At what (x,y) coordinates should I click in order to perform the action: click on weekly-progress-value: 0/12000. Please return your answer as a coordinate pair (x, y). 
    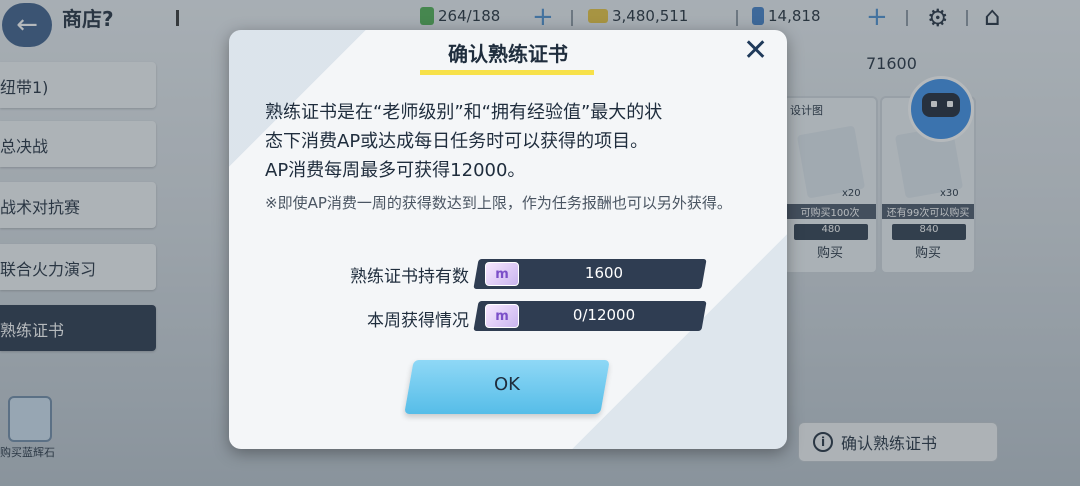
    Looking at the image, I should click on (604, 315).